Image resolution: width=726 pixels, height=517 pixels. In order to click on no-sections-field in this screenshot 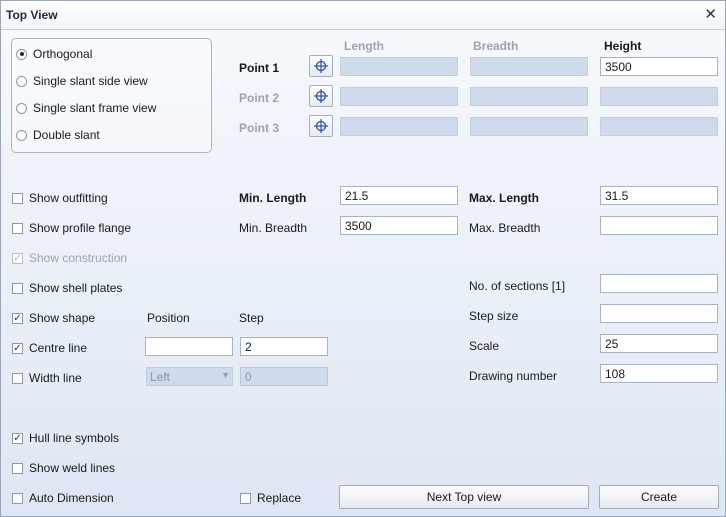, I will do `click(659, 283)`.